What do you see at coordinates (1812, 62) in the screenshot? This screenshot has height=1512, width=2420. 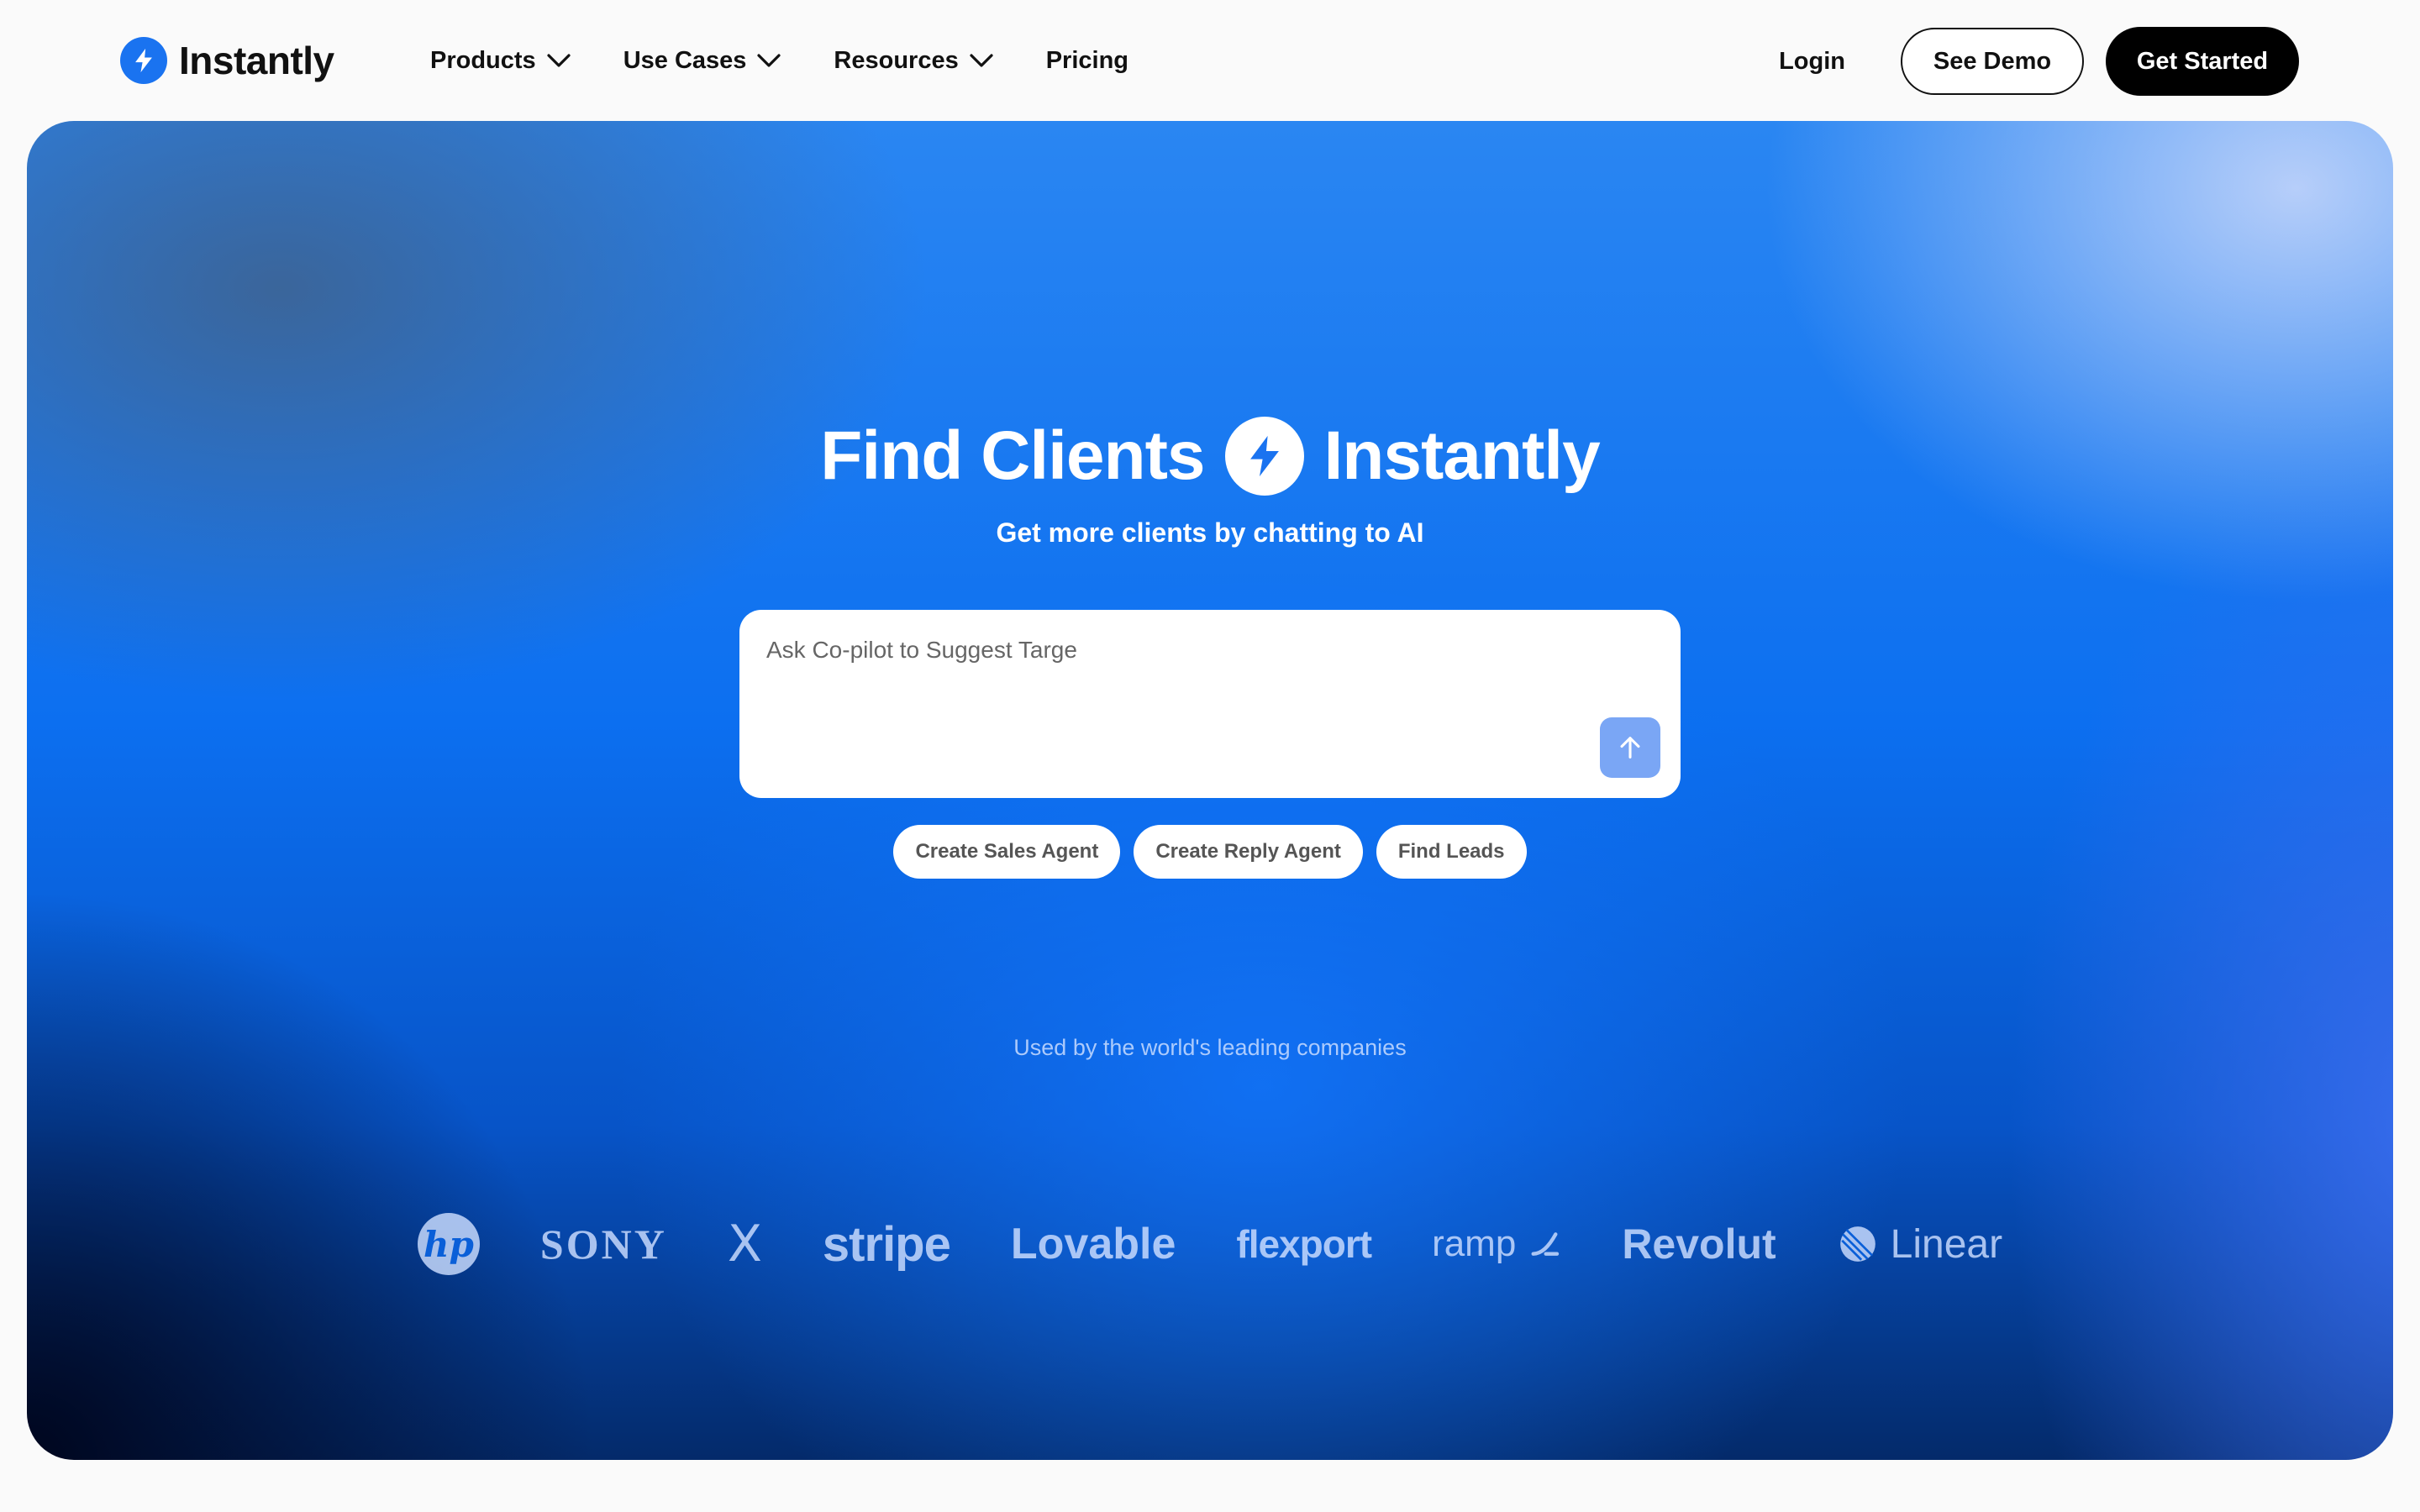 I see `login-link: Login` at bounding box center [1812, 62].